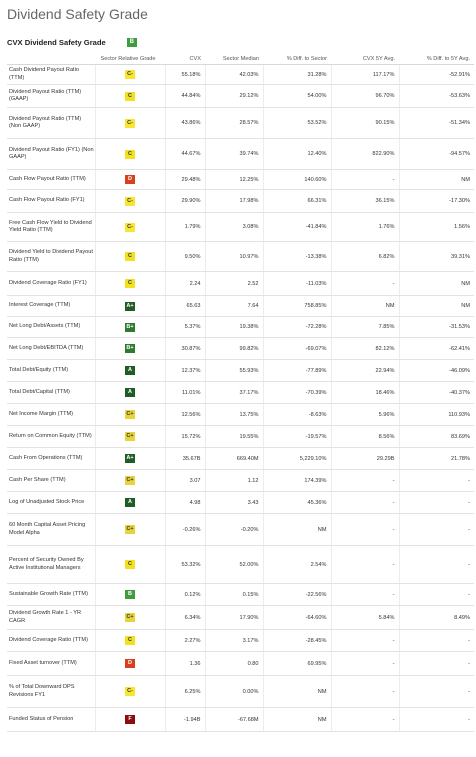 The height and width of the screenshot is (757, 476). I want to click on cvx-value-cell: 15.72%, so click(185, 436).